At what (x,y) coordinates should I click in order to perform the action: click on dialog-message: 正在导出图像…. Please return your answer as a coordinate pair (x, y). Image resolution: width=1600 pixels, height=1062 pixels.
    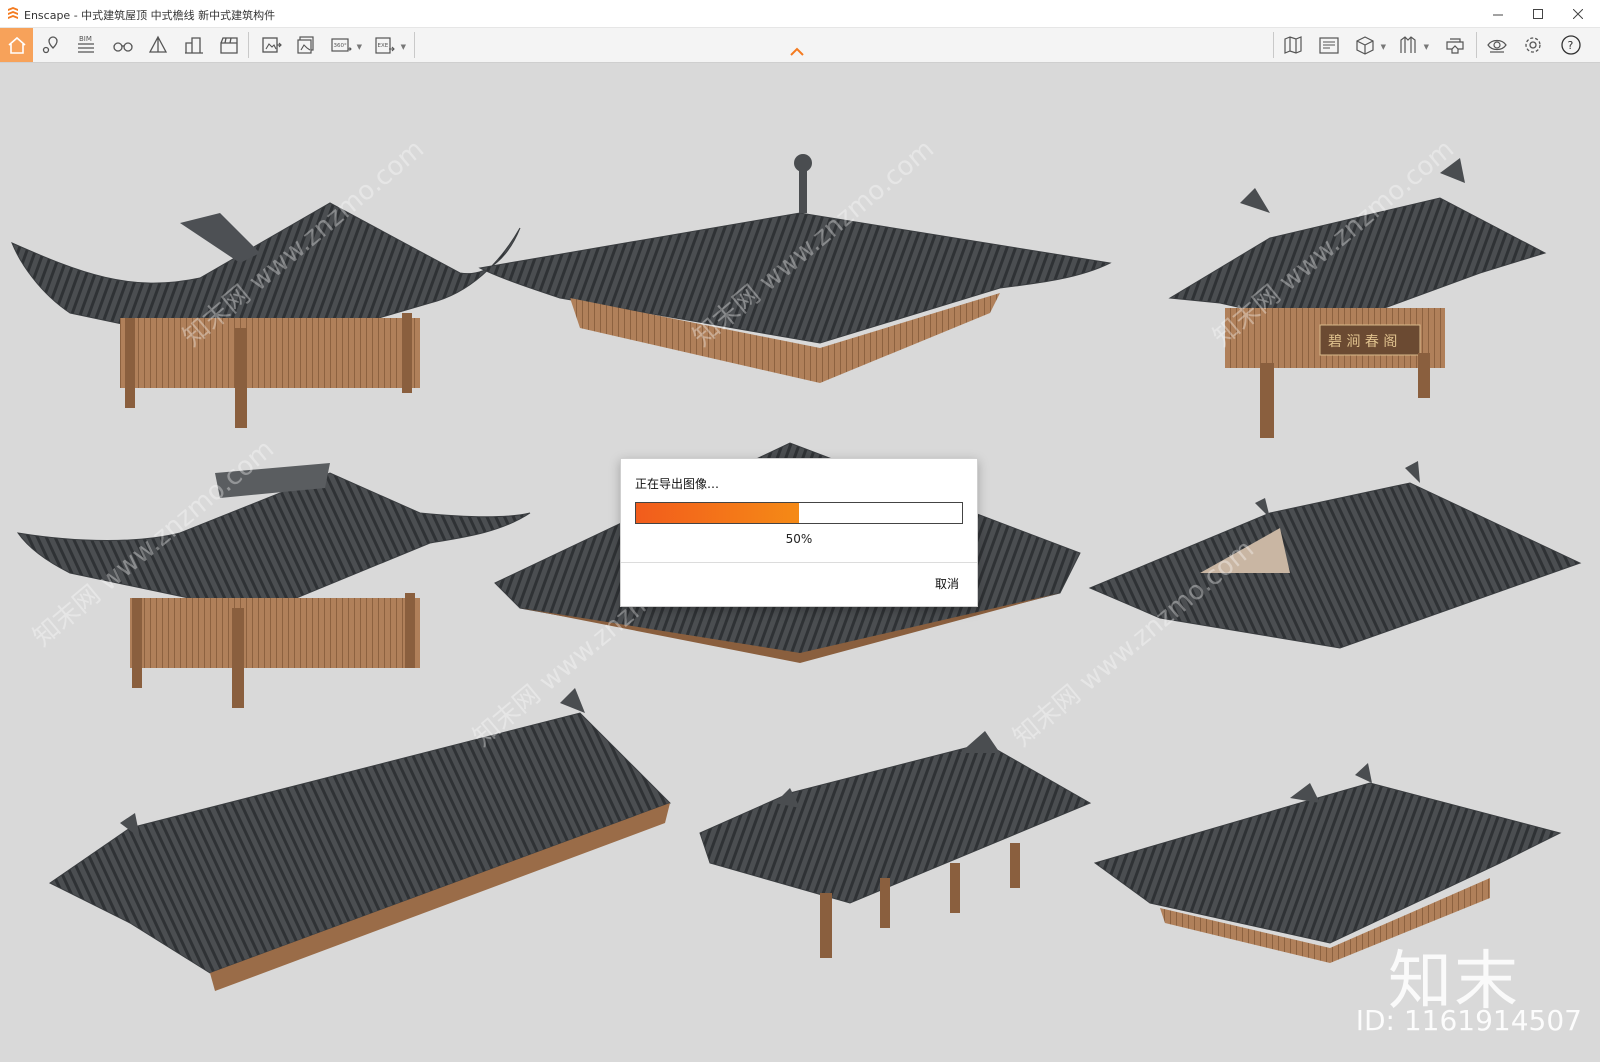
    Looking at the image, I should click on (677, 484).